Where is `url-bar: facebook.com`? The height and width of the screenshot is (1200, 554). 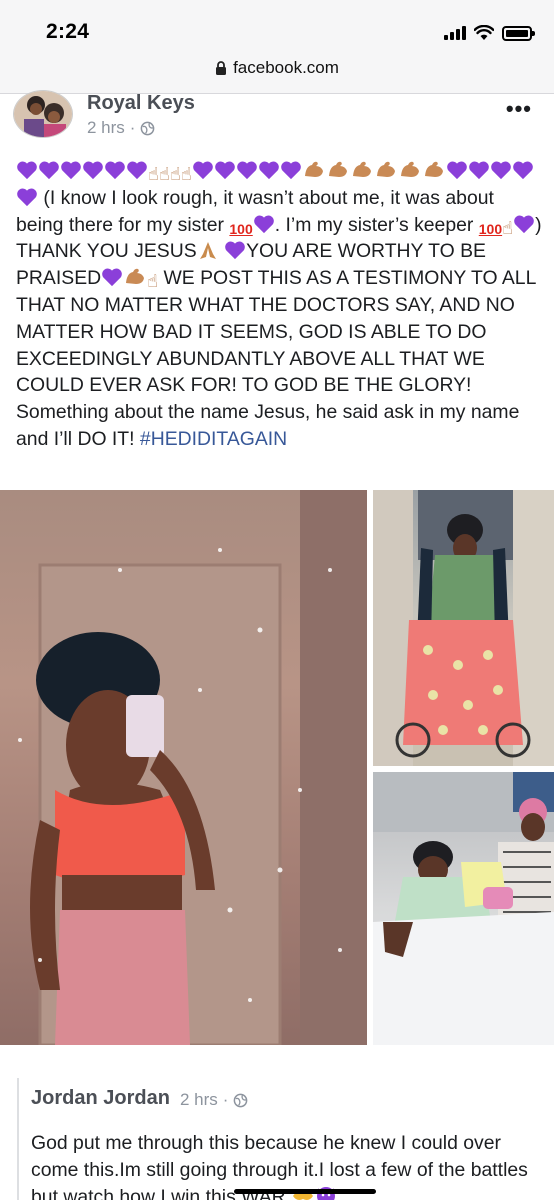
url-bar: facebook.com is located at coordinates (277, 68).